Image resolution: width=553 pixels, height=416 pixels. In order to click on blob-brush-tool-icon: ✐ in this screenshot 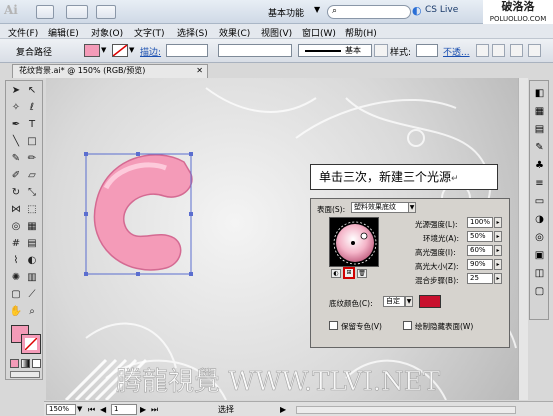, I will do `click(16, 176)`.